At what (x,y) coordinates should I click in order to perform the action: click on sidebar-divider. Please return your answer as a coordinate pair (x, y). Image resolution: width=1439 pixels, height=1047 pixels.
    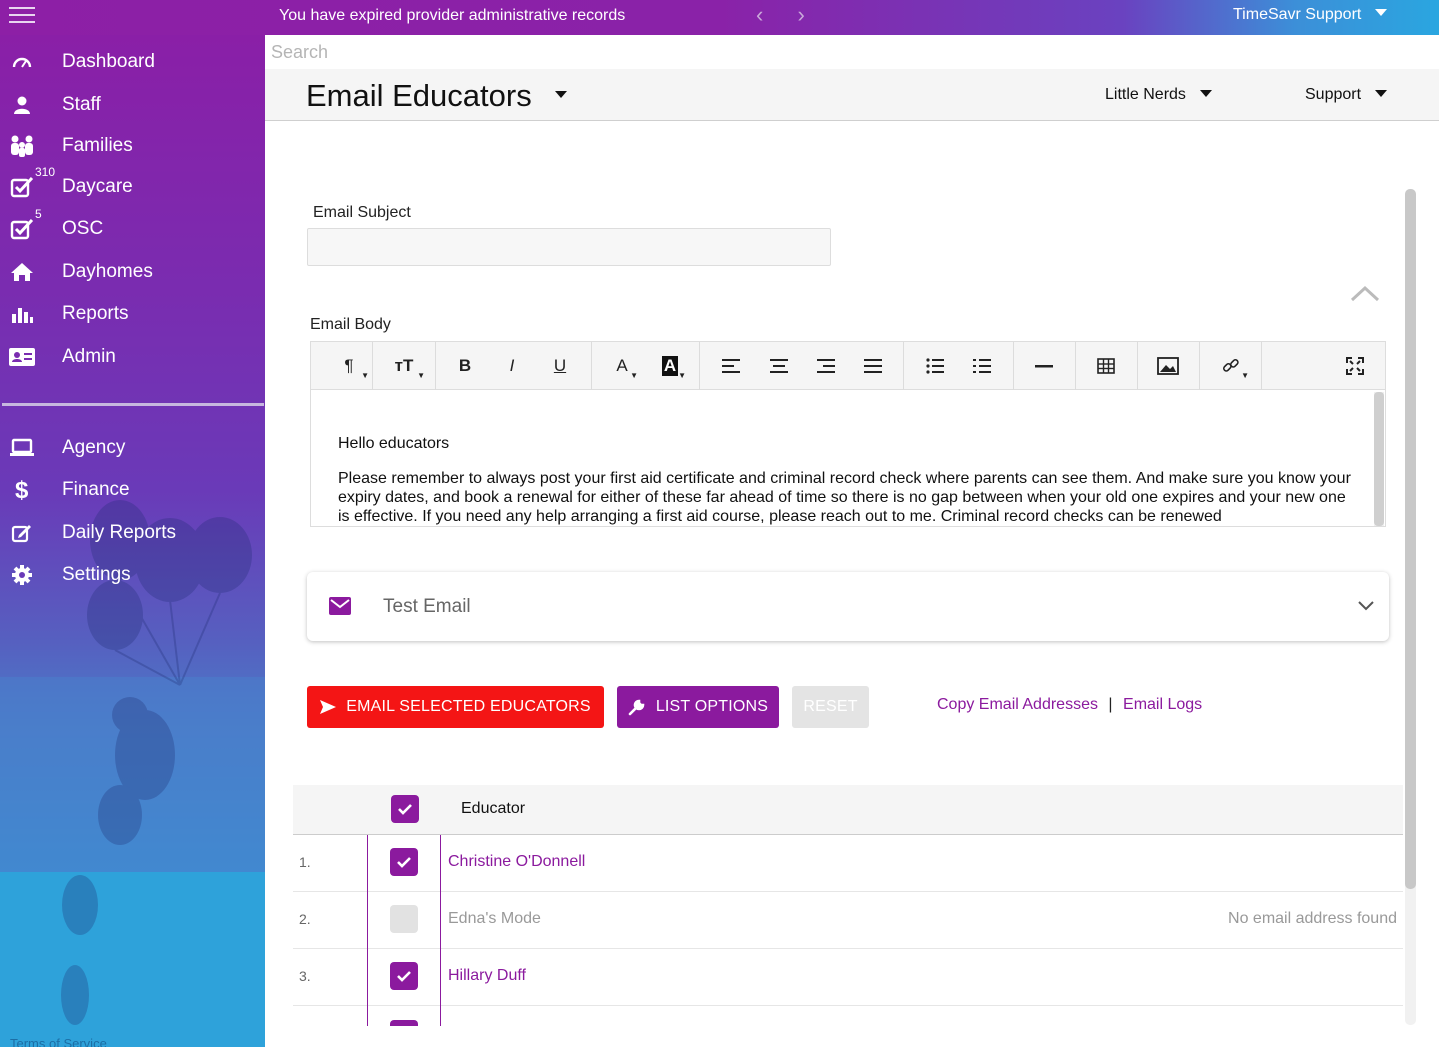
    Looking at the image, I should click on (133, 404).